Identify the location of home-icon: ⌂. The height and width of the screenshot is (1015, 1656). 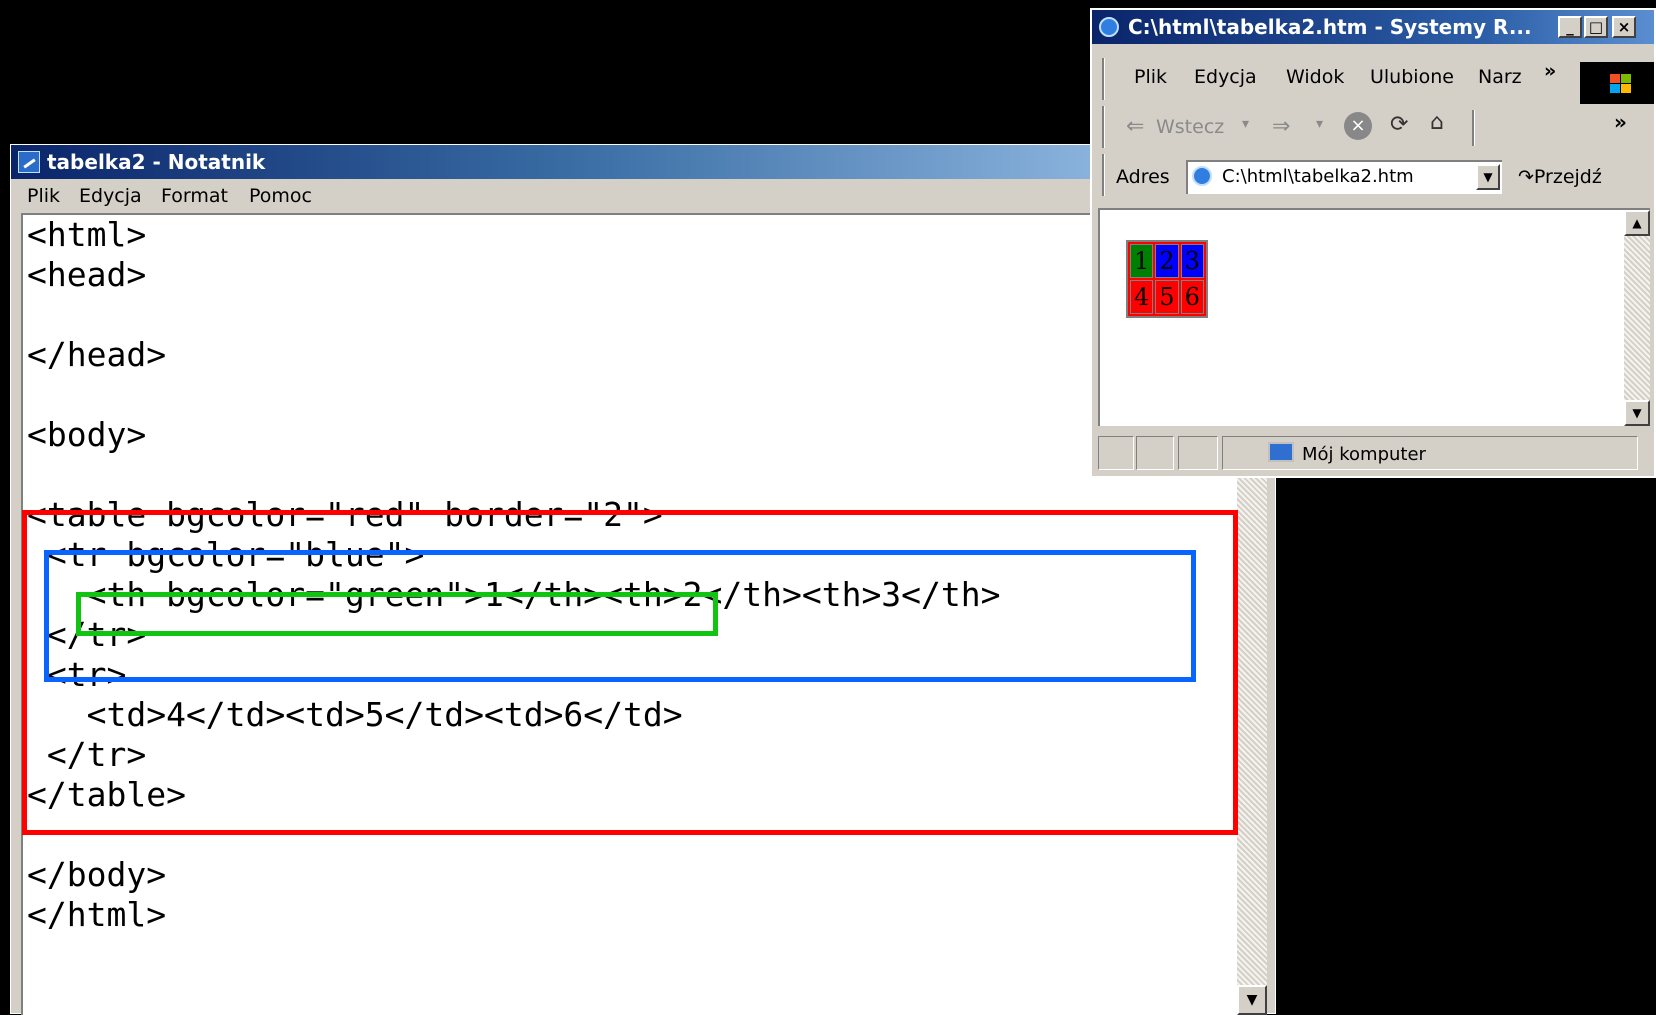
(1437, 122).